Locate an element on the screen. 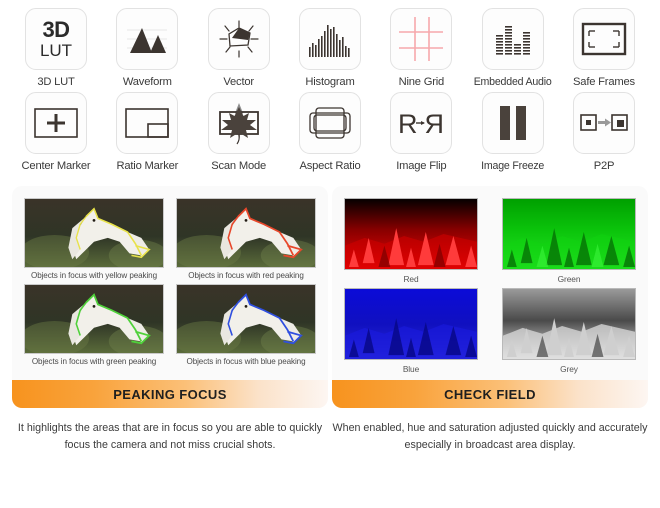  aspect-ratio-icon is located at coordinates (329, 123).